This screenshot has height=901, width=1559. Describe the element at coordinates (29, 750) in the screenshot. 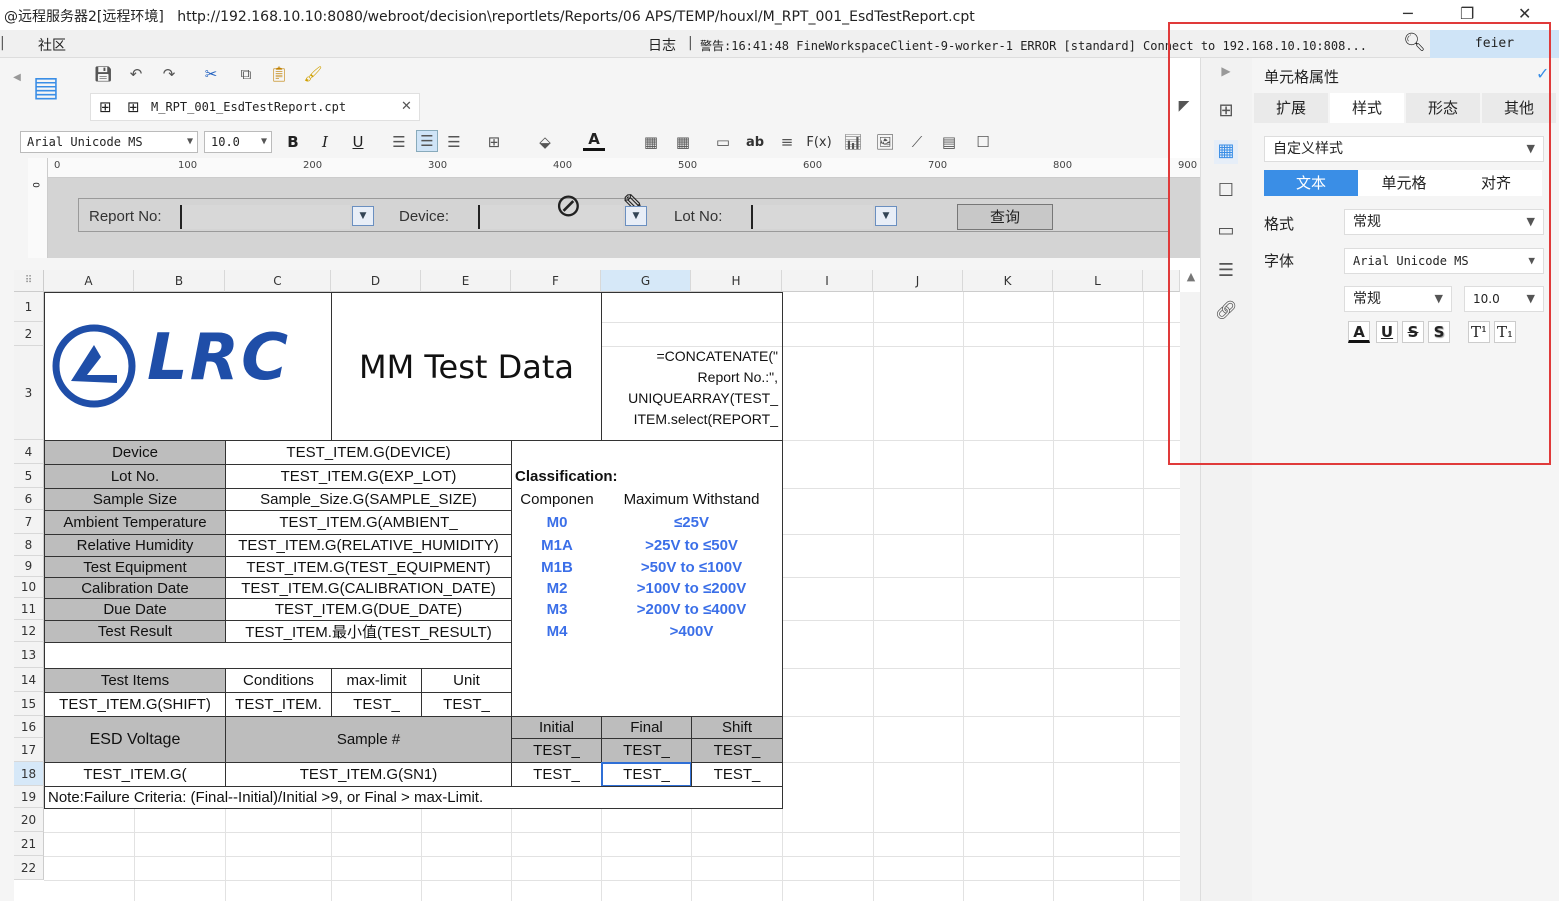

I see `row-header-17: 17` at that location.